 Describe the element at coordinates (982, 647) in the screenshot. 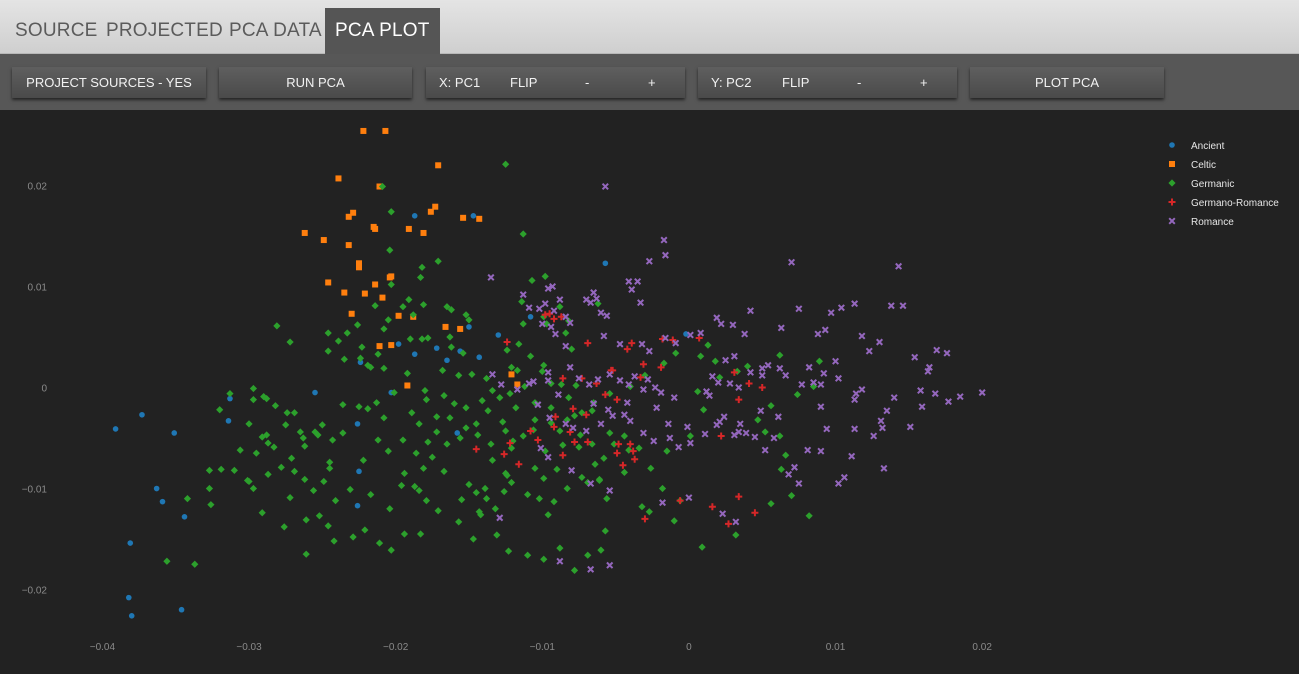

I see `x-tick-label: 0.02` at that location.